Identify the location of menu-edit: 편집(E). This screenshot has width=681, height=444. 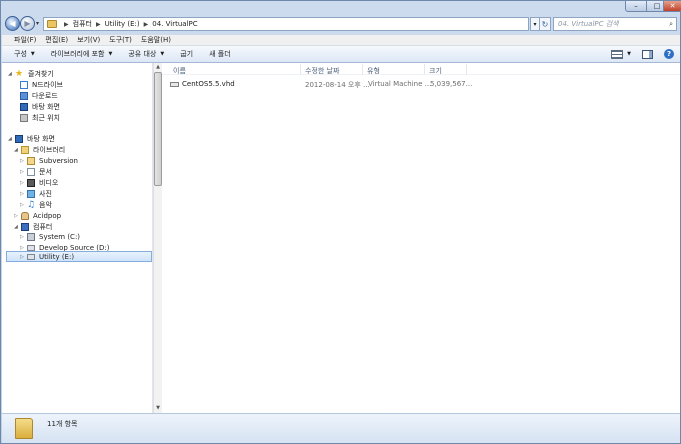
(56, 40).